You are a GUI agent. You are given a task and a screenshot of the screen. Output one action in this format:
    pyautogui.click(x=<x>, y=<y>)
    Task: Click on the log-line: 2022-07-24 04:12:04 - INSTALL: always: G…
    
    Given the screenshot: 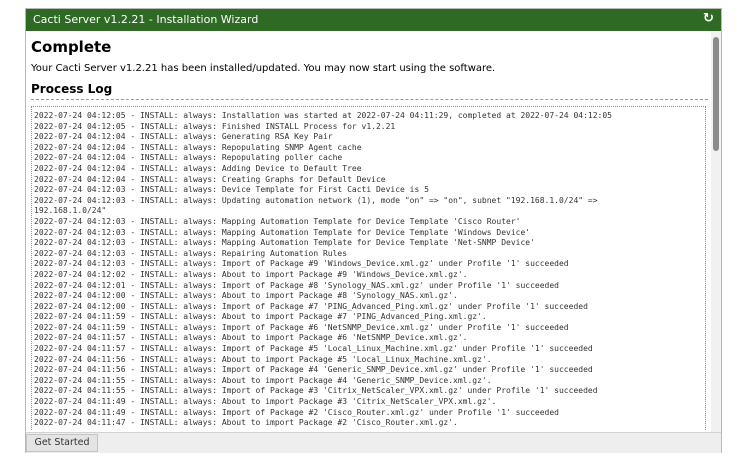 What is the action you would take?
    pyautogui.click(x=183, y=137)
    